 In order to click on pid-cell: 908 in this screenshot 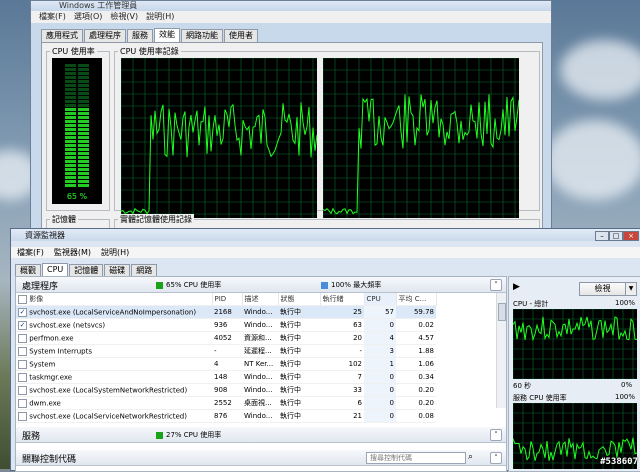, I will do `click(227, 390)`.